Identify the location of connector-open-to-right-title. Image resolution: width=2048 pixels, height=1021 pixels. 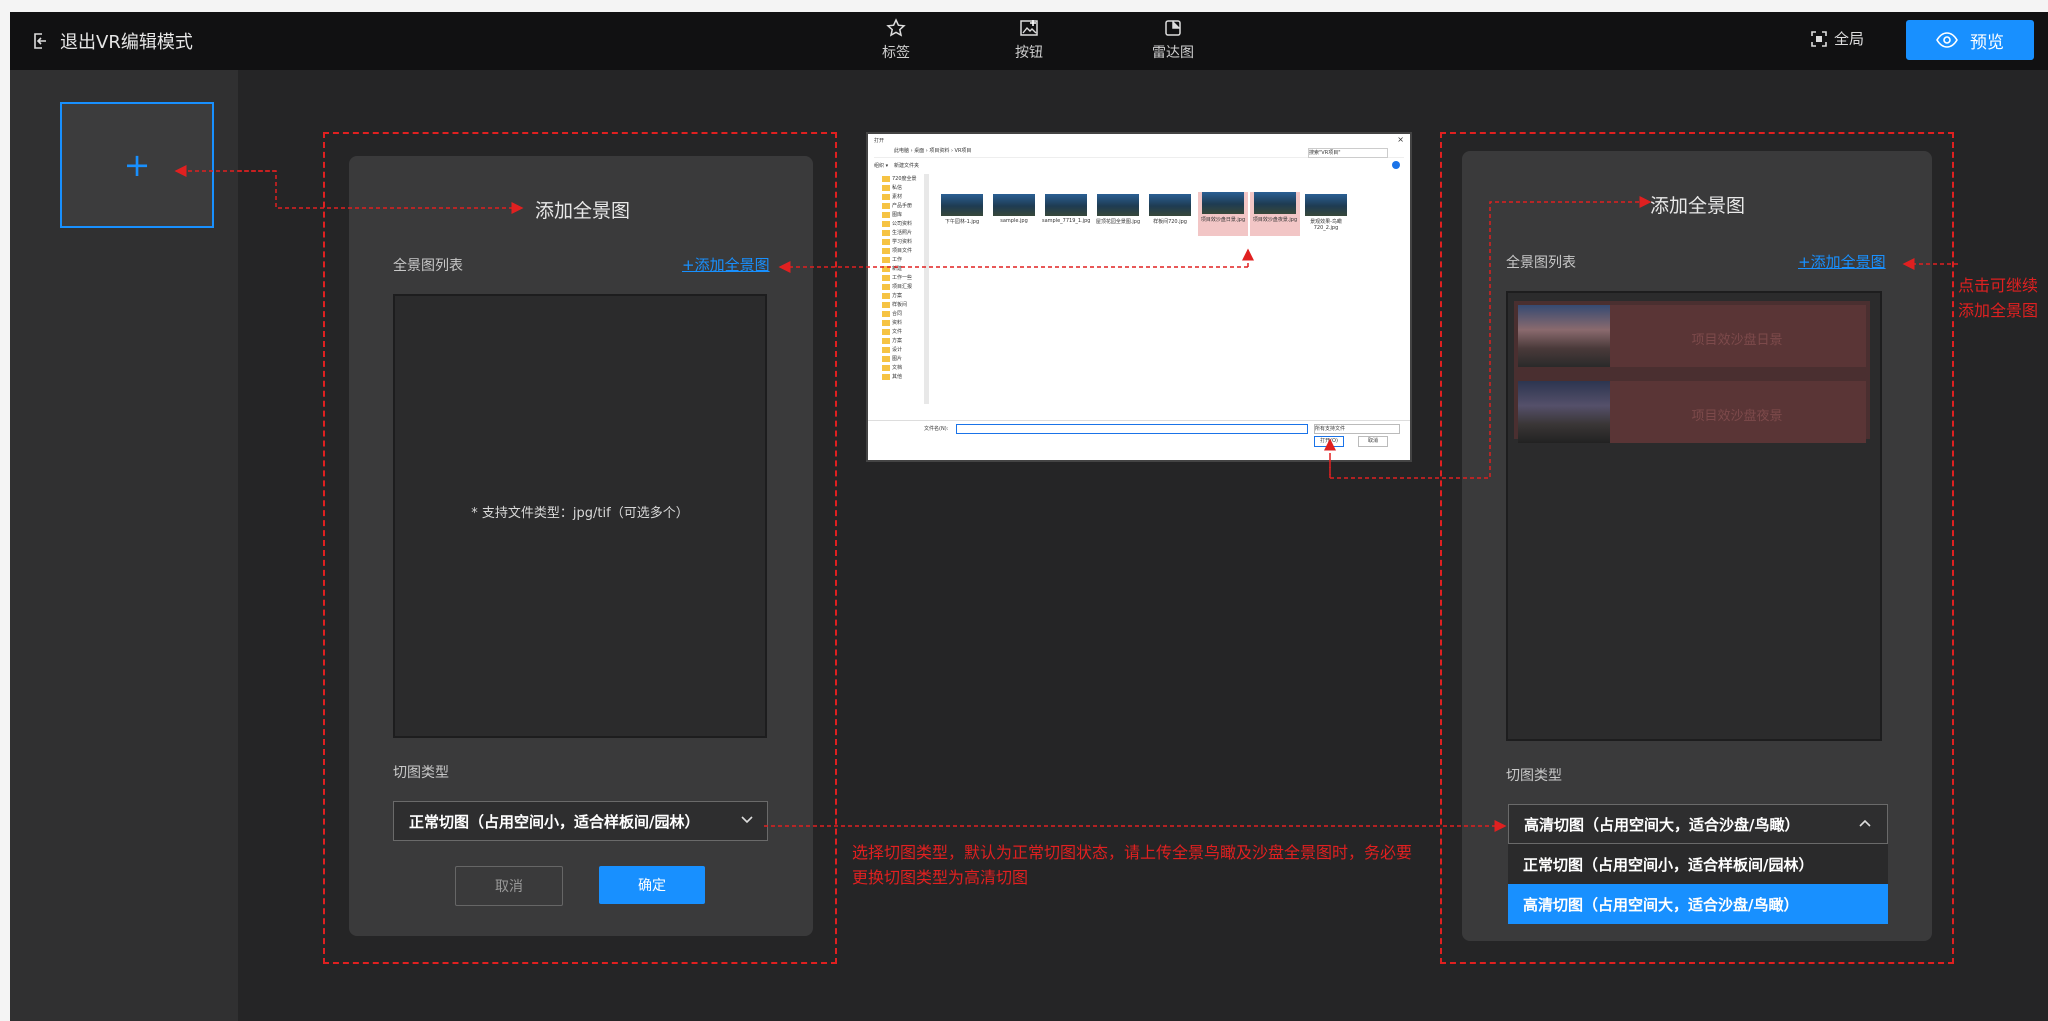
(1490, 337).